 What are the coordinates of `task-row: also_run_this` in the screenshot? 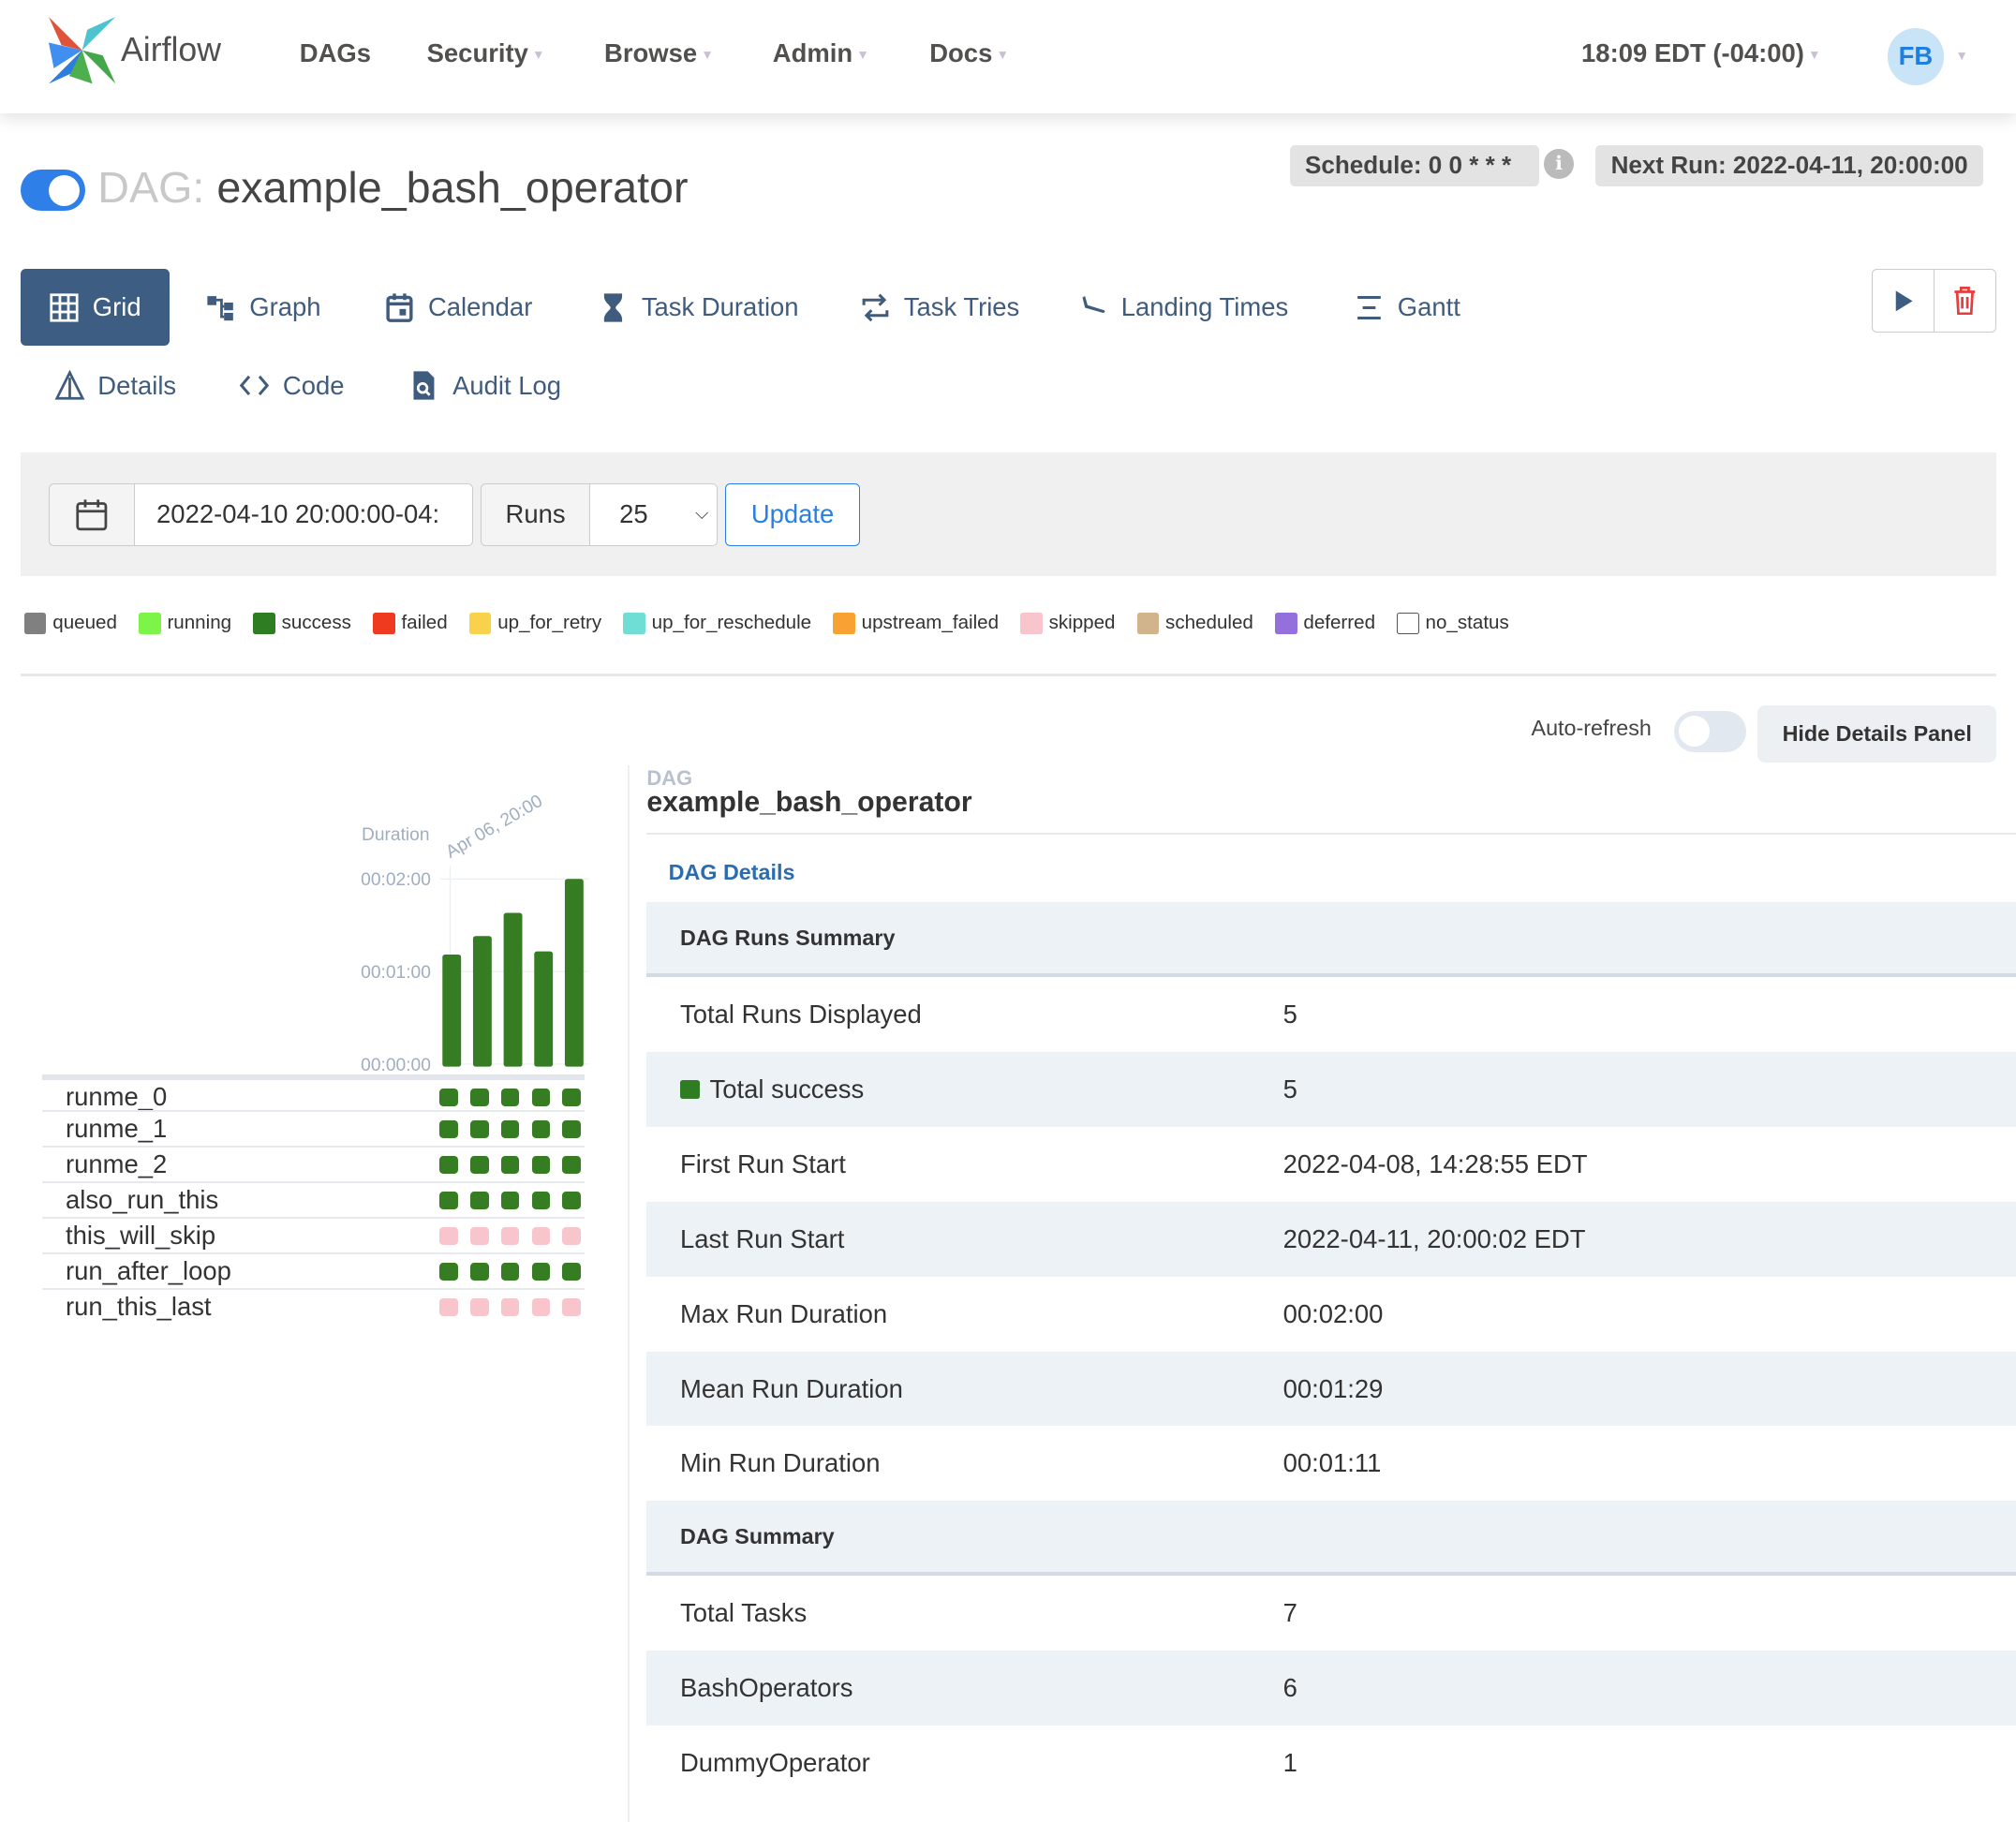 It's located at (314, 1199).